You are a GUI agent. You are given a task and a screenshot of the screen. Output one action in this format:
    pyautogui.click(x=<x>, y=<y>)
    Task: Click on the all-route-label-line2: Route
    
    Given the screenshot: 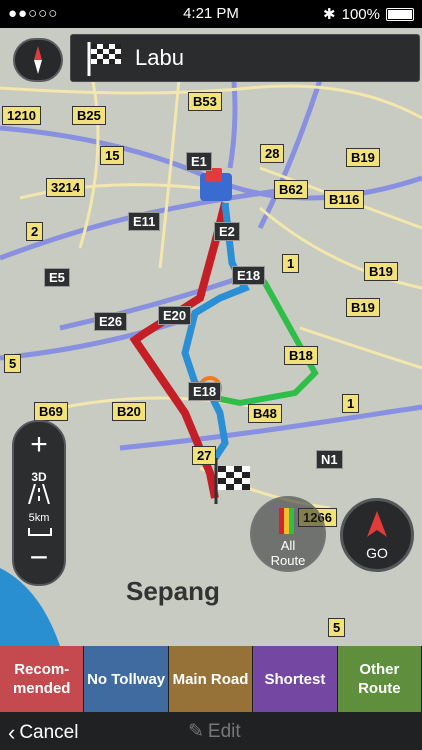 What is the action you would take?
    pyautogui.click(x=288, y=560)
    